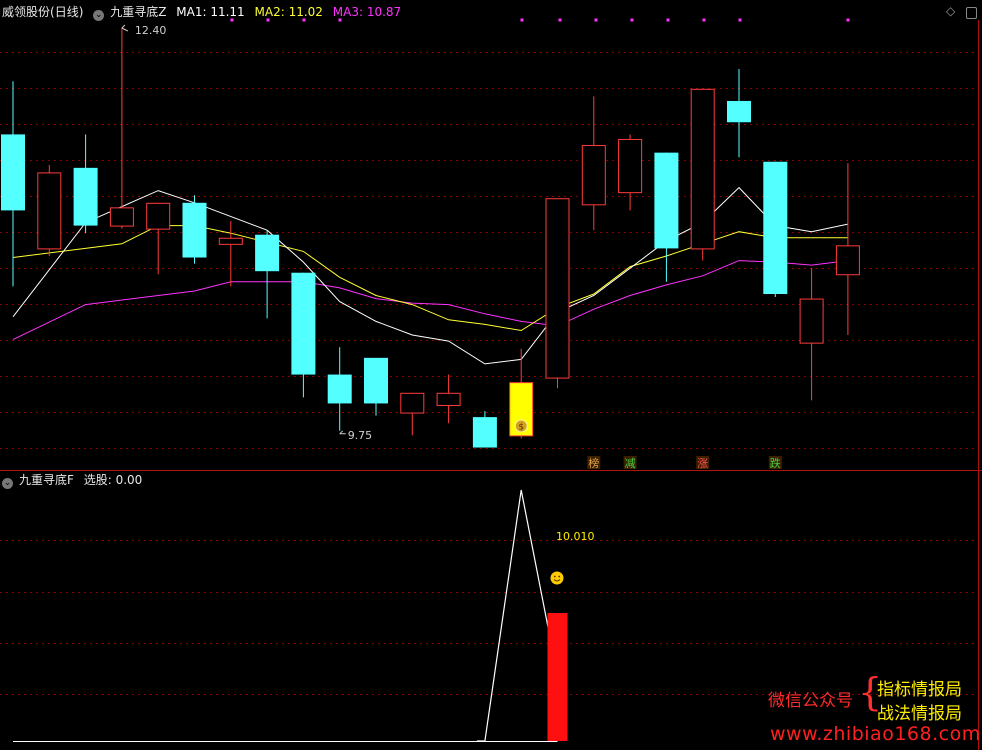 Image resolution: width=982 pixels, height=750 pixels. Describe the element at coordinates (919, 714) in the screenshot. I see `watermark-line-2: 战法情报局` at that location.